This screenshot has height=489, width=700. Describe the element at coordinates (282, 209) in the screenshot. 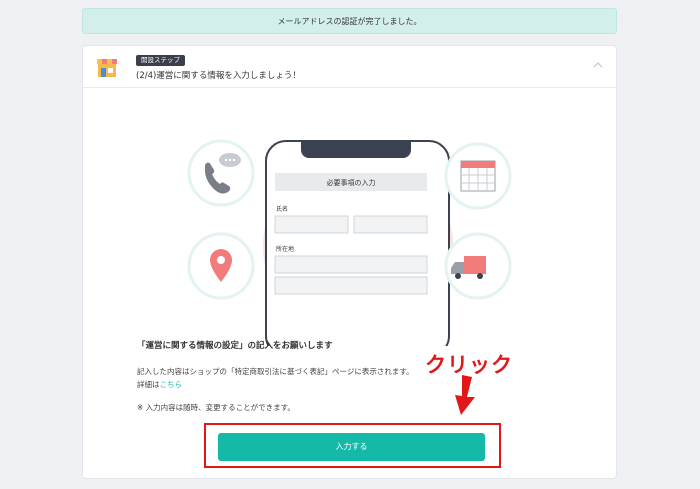

I see `phone-name-label: 氏名` at that location.